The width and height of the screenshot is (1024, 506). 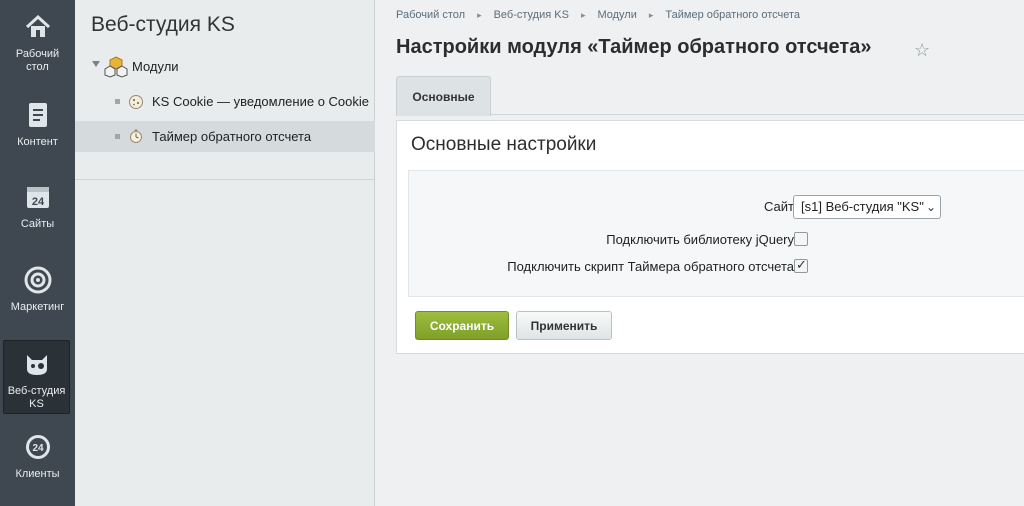 I want to click on tree-item-label: Таймер обратного отсчета, so click(x=232, y=136).